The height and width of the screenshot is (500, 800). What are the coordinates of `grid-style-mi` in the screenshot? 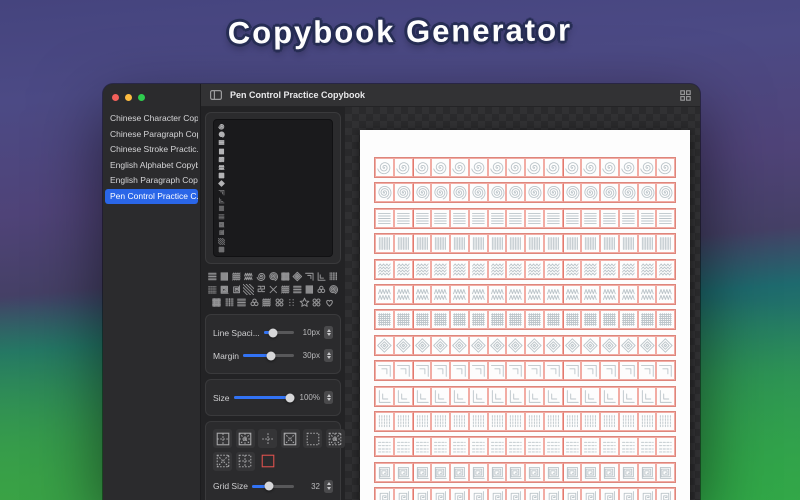 It's located at (245, 438).